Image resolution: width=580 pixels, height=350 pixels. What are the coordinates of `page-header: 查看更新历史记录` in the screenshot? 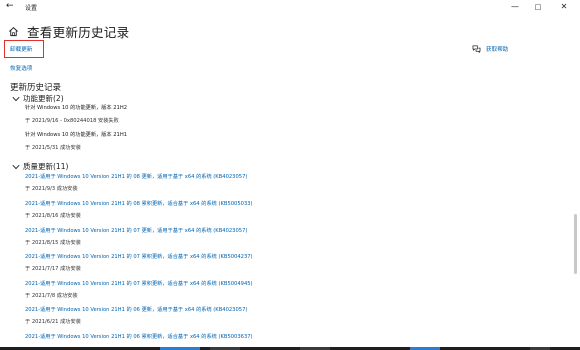 It's located at (69, 31).